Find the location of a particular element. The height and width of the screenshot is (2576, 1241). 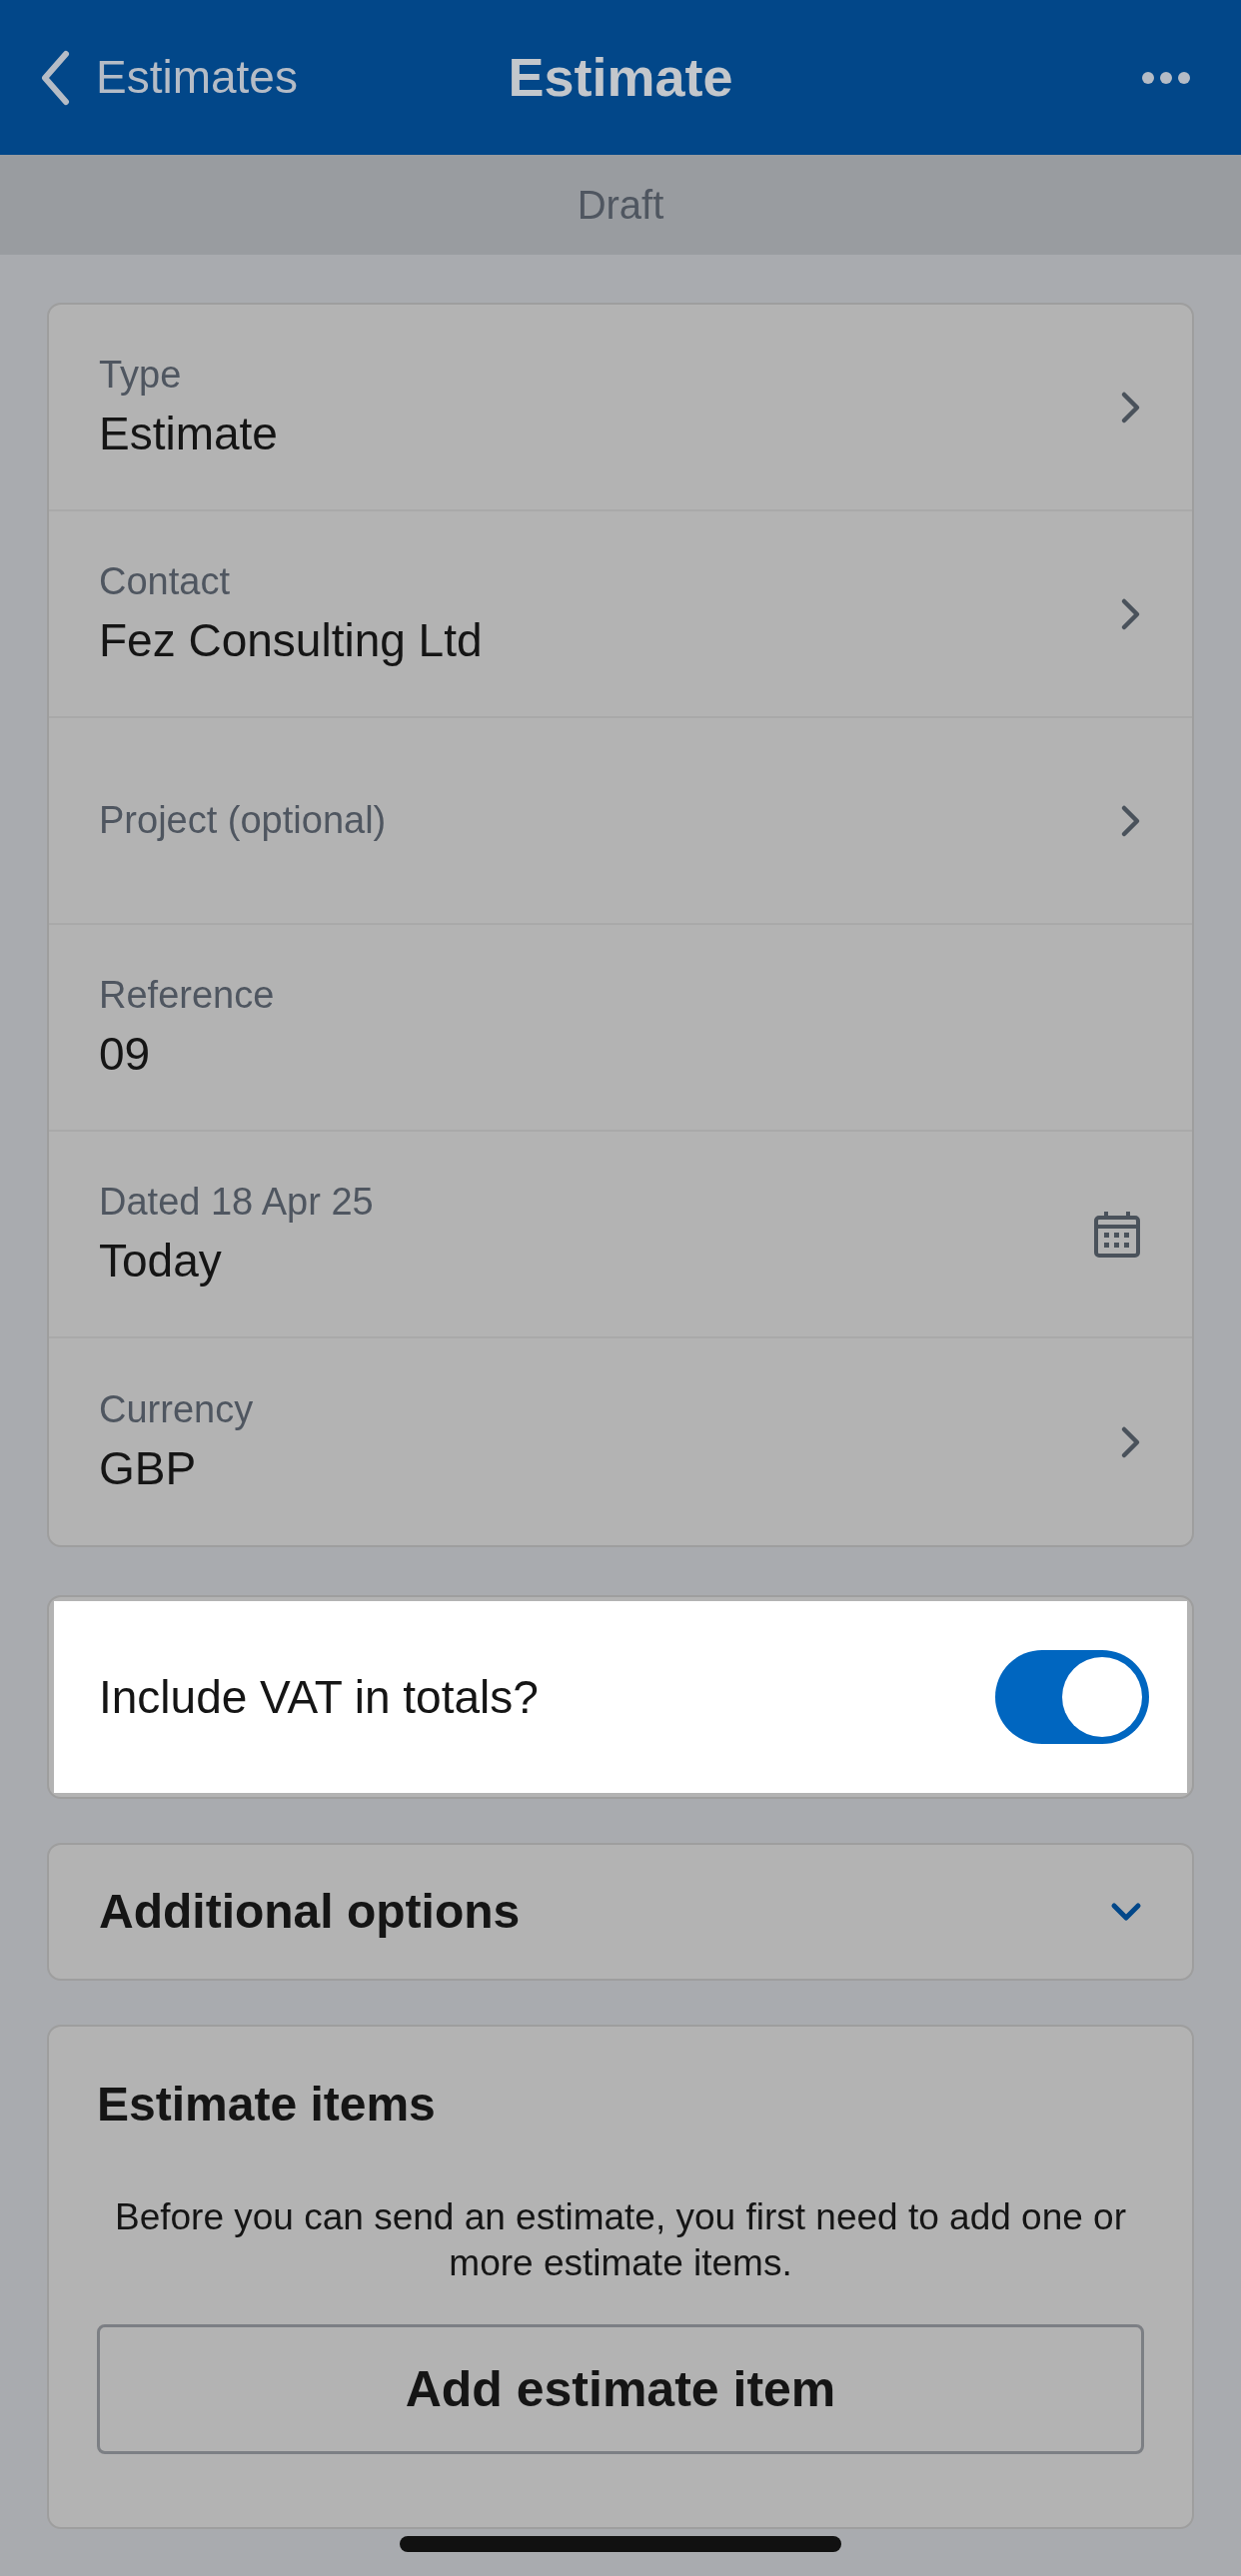

field-value: Today is located at coordinates (161, 1261).